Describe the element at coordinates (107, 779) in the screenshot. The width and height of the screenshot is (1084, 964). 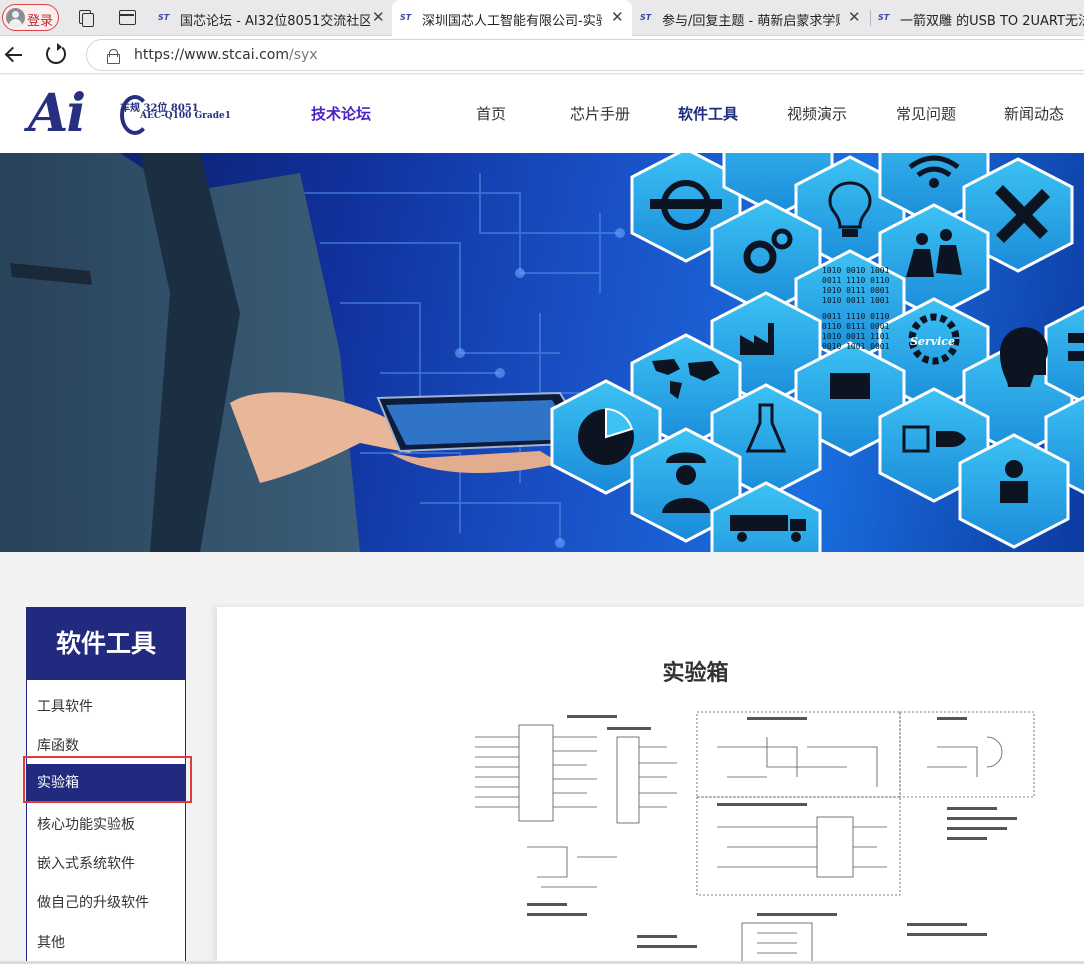
I see `red-highlight-box` at that location.